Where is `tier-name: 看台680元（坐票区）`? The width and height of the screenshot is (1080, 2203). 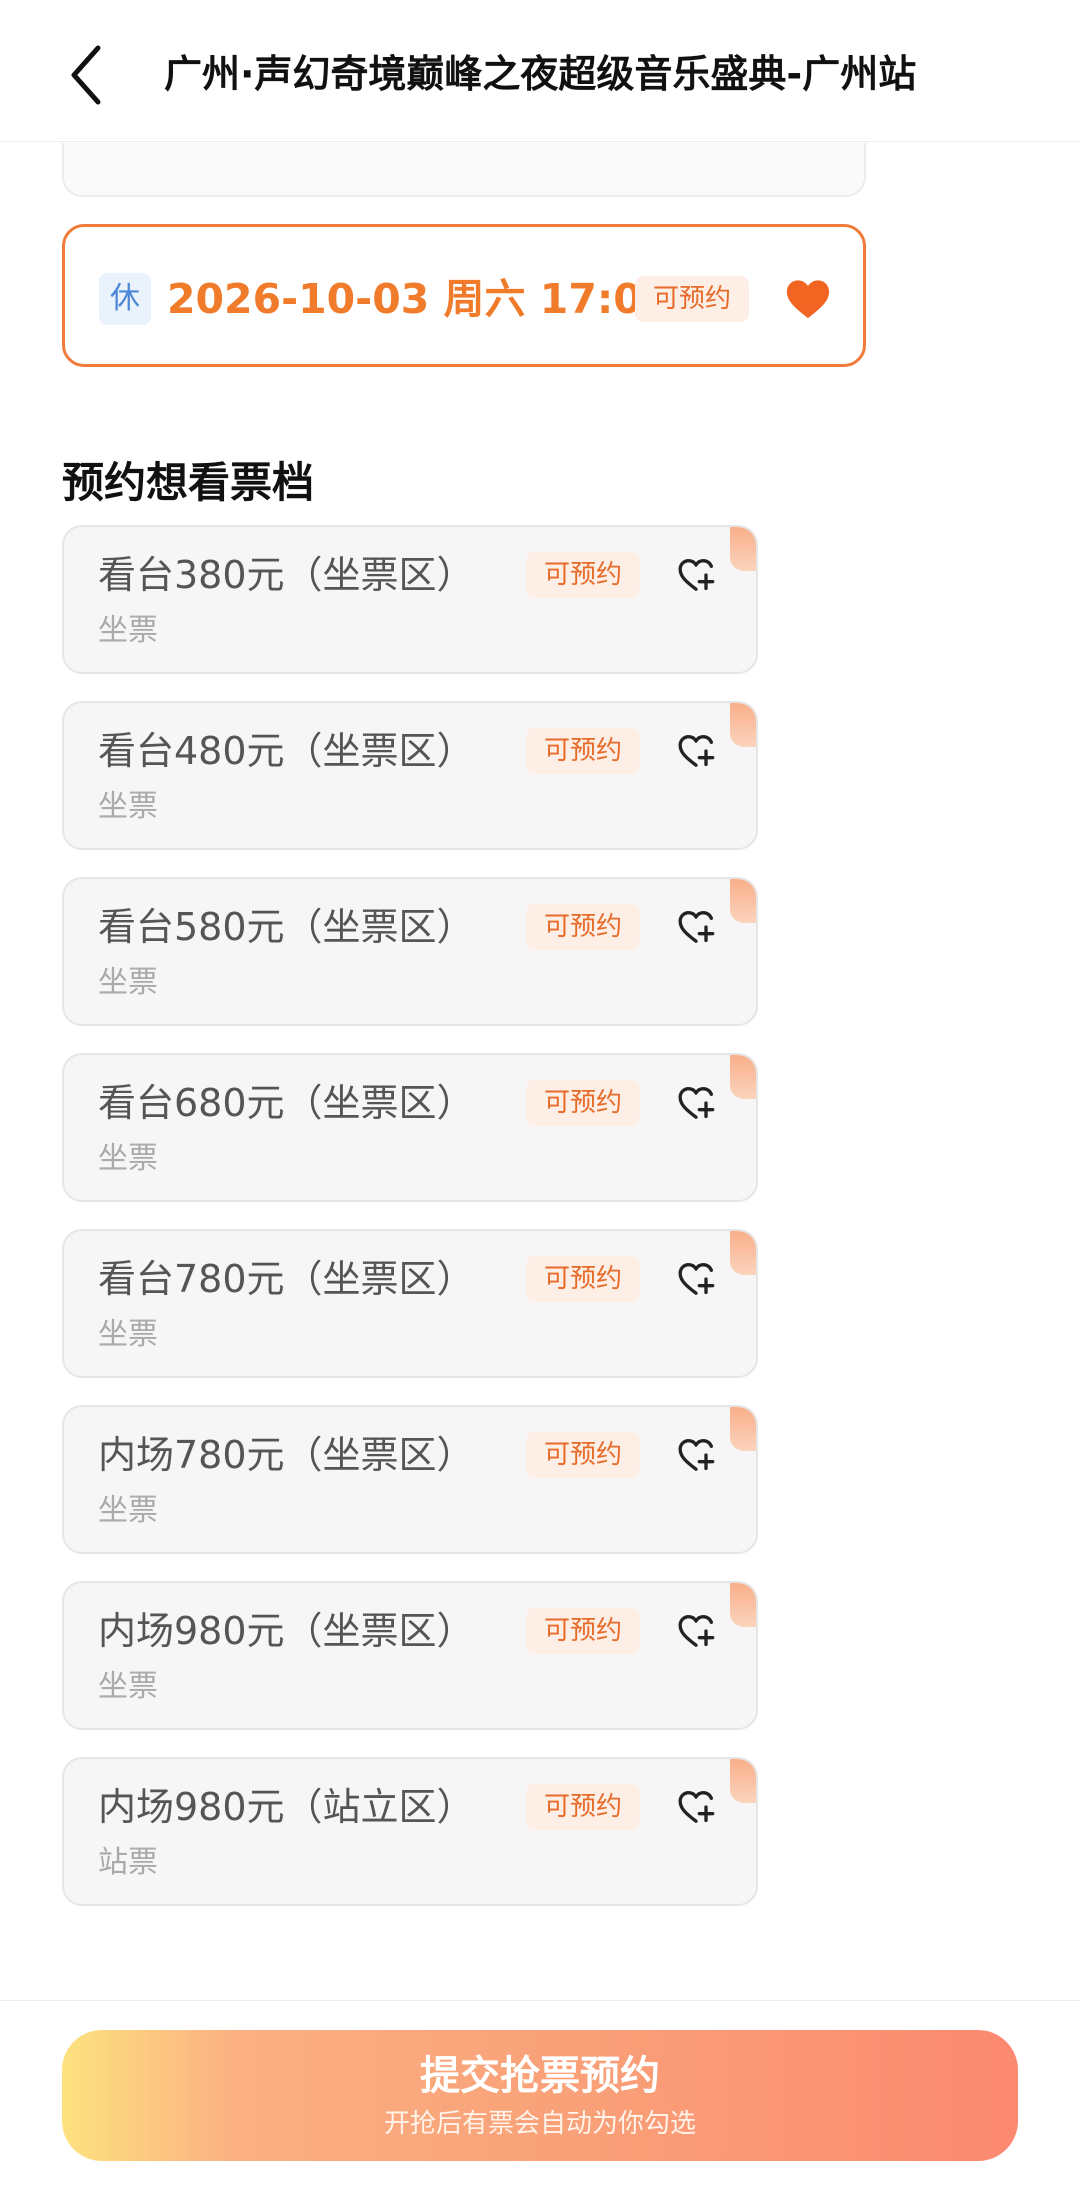 tier-name: 看台680元（坐票区） is located at coordinates (286, 1103).